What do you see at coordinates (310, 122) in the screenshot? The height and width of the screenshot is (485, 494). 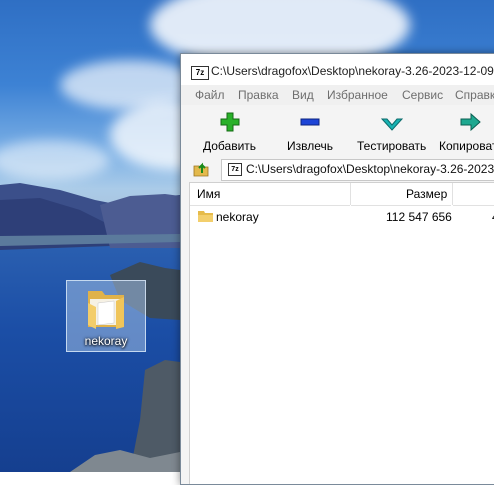 I see `minus-icon` at bounding box center [310, 122].